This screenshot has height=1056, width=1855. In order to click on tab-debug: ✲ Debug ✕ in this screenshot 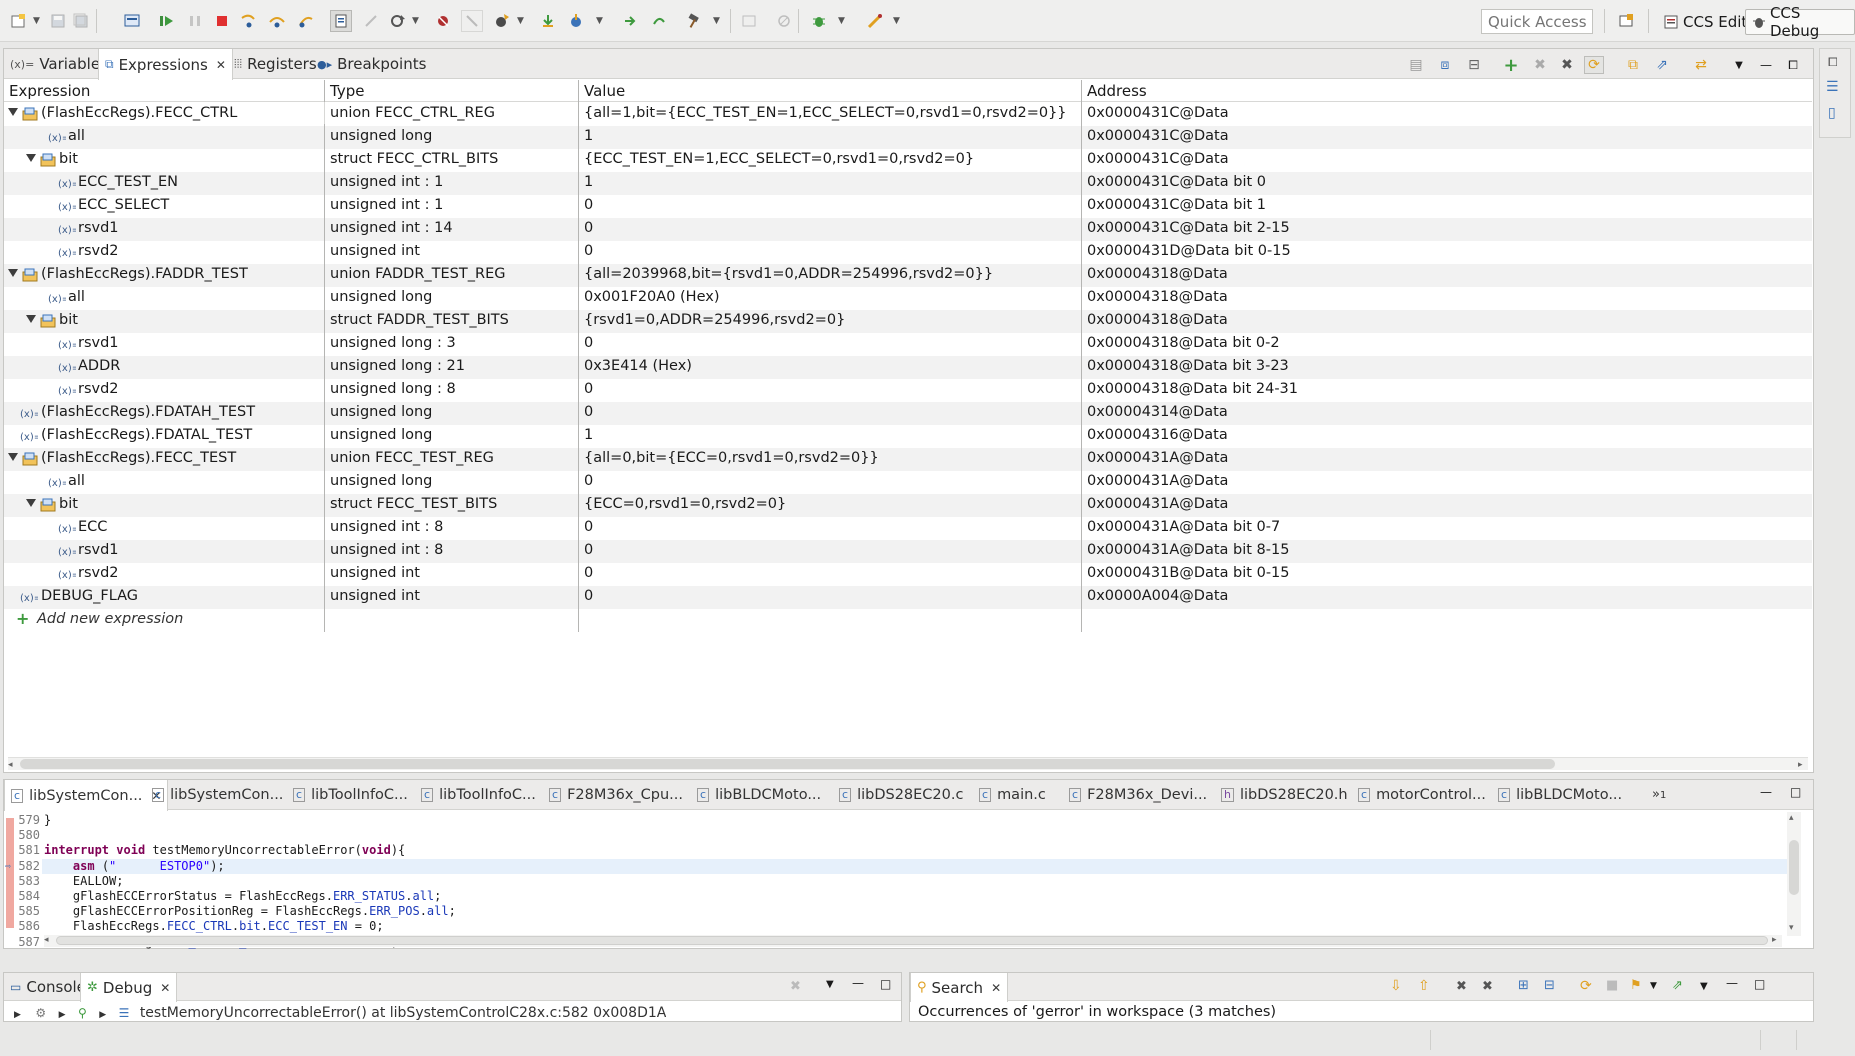, I will do `click(129, 987)`.